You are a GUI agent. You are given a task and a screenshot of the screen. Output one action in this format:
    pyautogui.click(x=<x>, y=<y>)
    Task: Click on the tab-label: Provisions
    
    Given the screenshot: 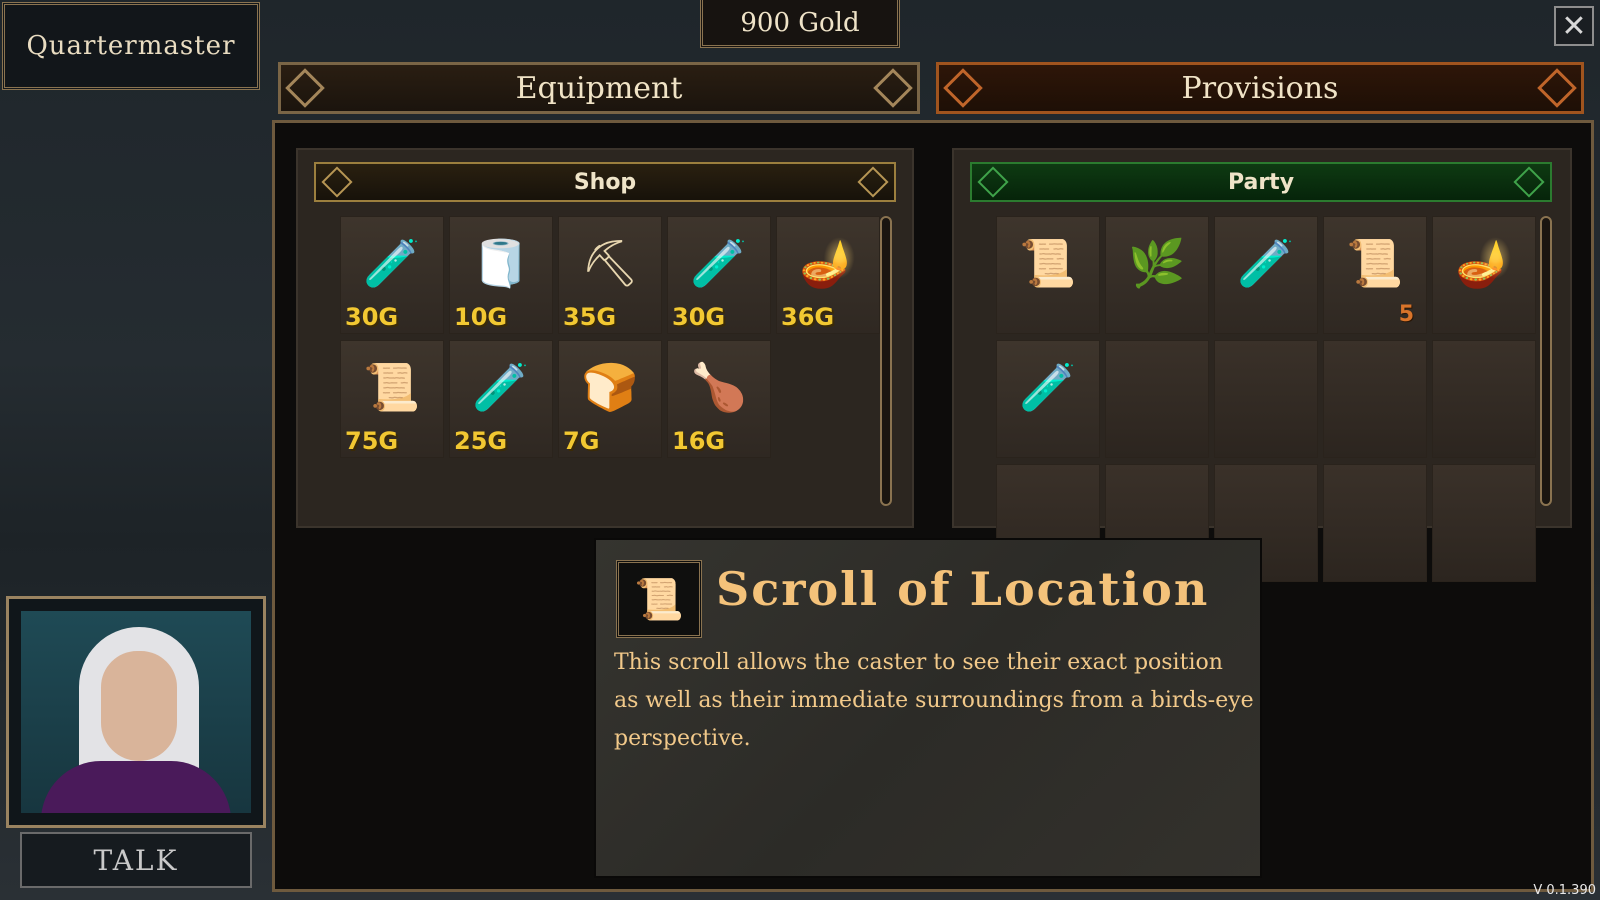 What is the action you would take?
    pyautogui.click(x=1260, y=88)
    